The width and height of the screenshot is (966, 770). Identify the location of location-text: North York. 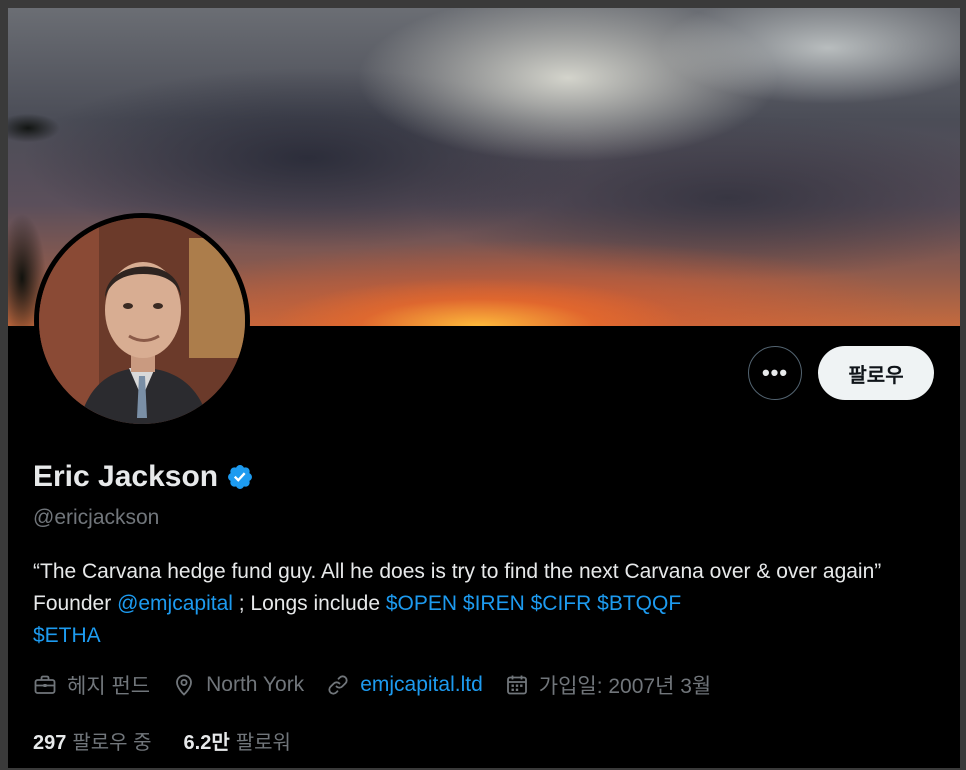
(255, 684).